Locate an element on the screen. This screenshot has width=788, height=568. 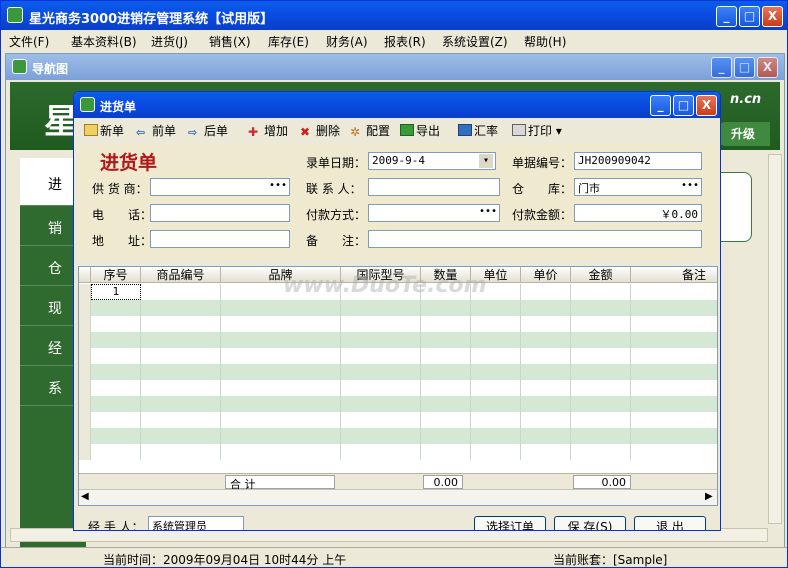
pay-method-field: ••• is located at coordinates (434, 213).